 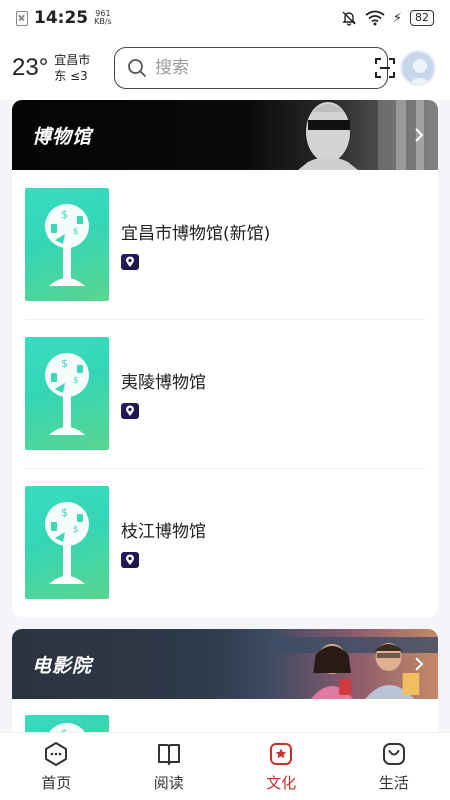 What do you see at coordinates (71, 76) in the screenshot?
I see `weather-wind: 东 ≤3` at bounding box center [71, 76].